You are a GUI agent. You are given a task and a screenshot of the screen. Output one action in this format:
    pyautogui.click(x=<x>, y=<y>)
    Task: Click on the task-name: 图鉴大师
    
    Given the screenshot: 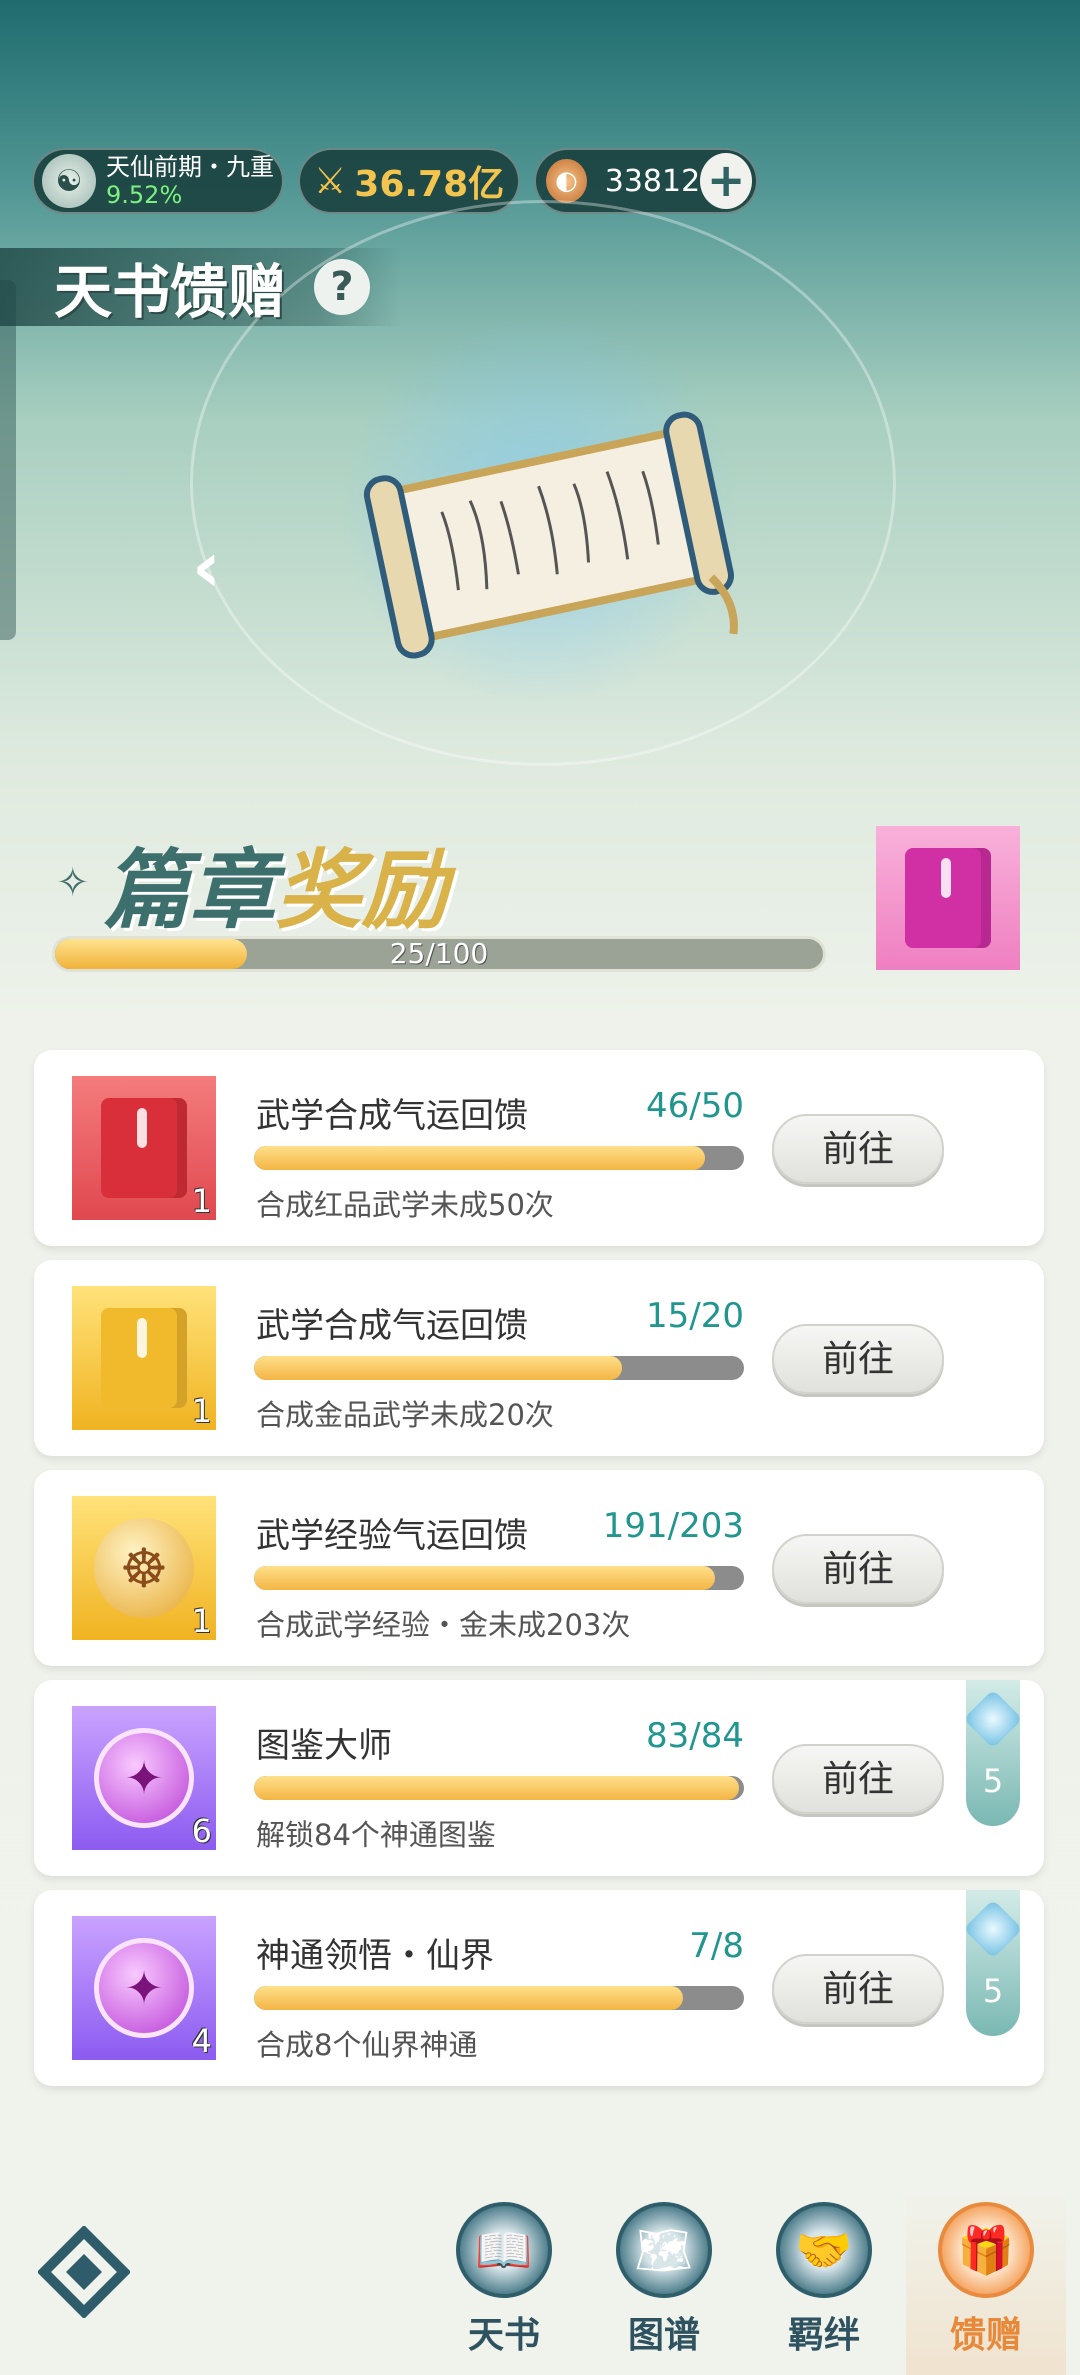 What is the action you would take?
    pyautogui.click(x=324, y=1746)
    